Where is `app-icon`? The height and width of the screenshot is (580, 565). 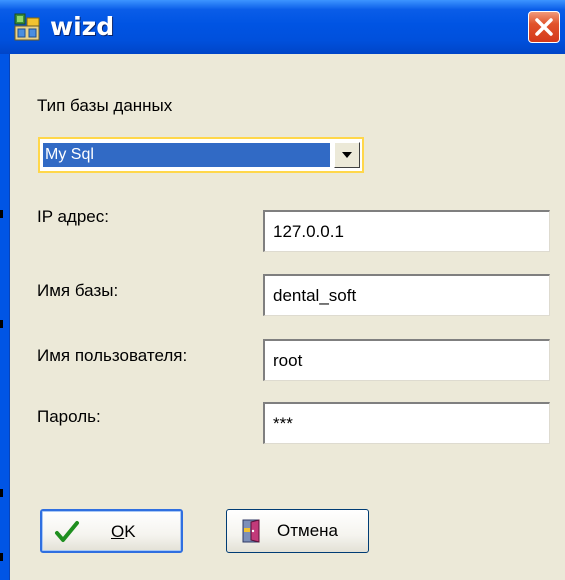 app-icon is located at coordinates (27, 27).